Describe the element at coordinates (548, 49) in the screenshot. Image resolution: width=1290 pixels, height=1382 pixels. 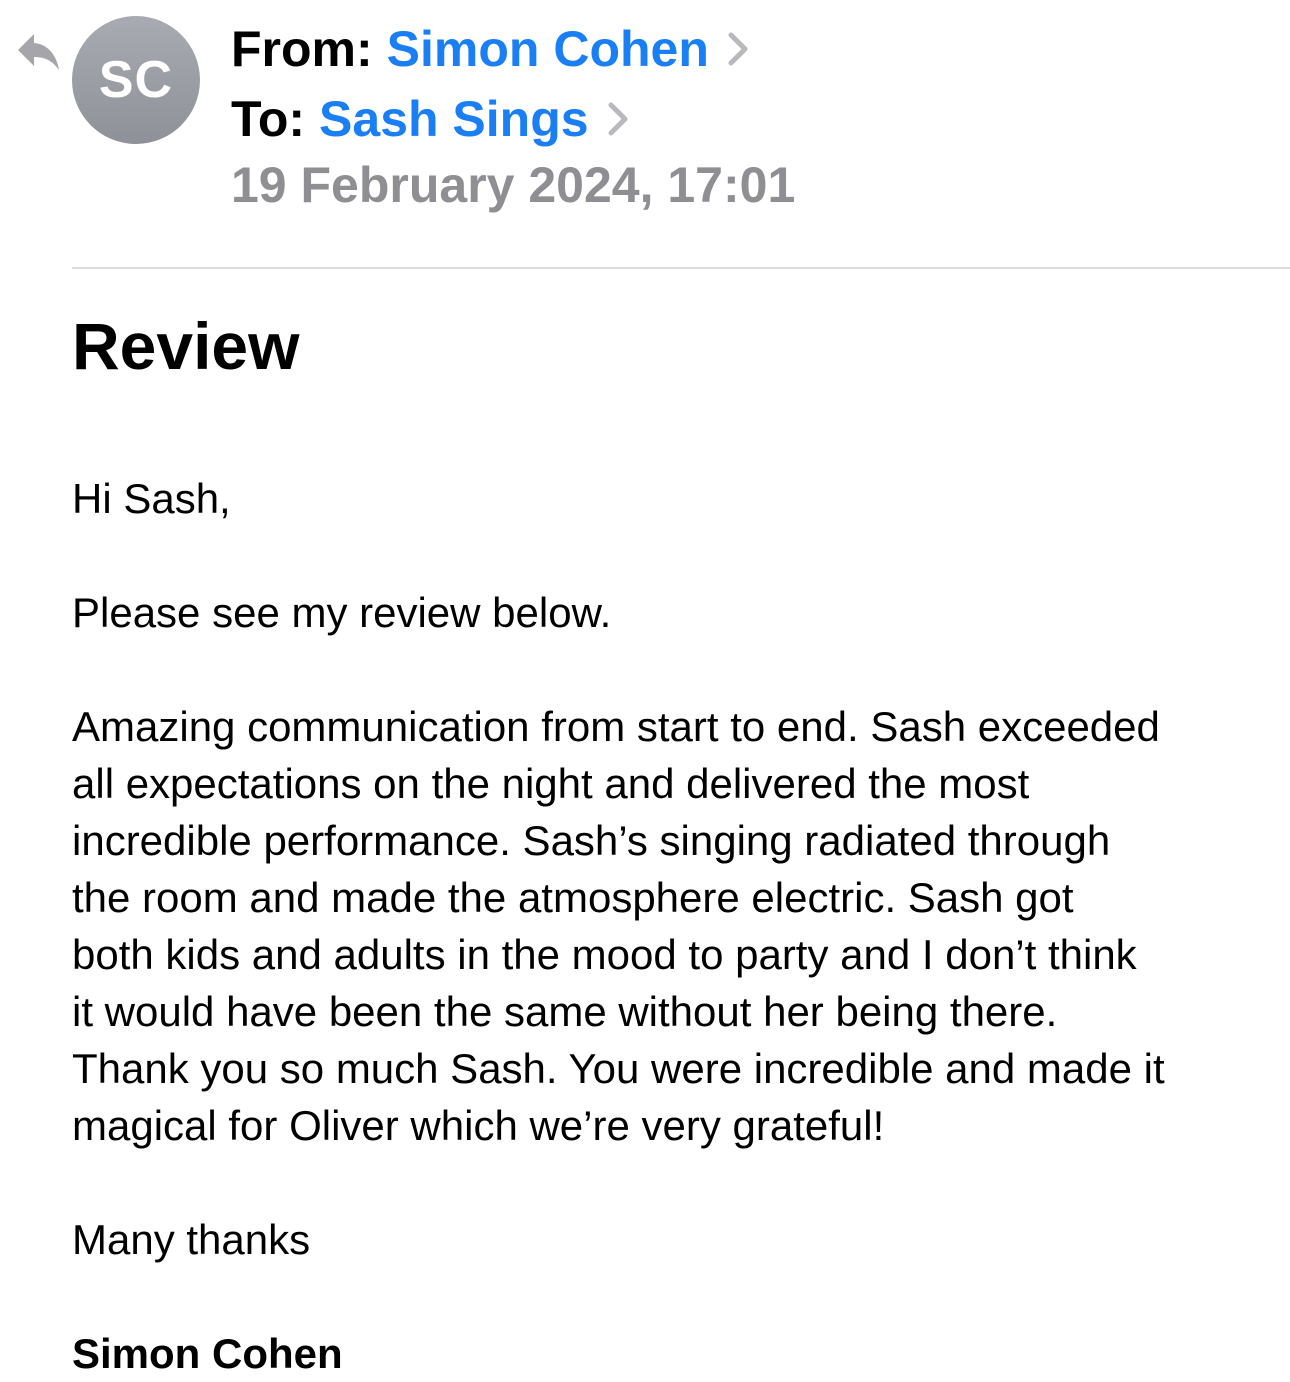
I see `sender-name-link: Simon Cohen` at that location.